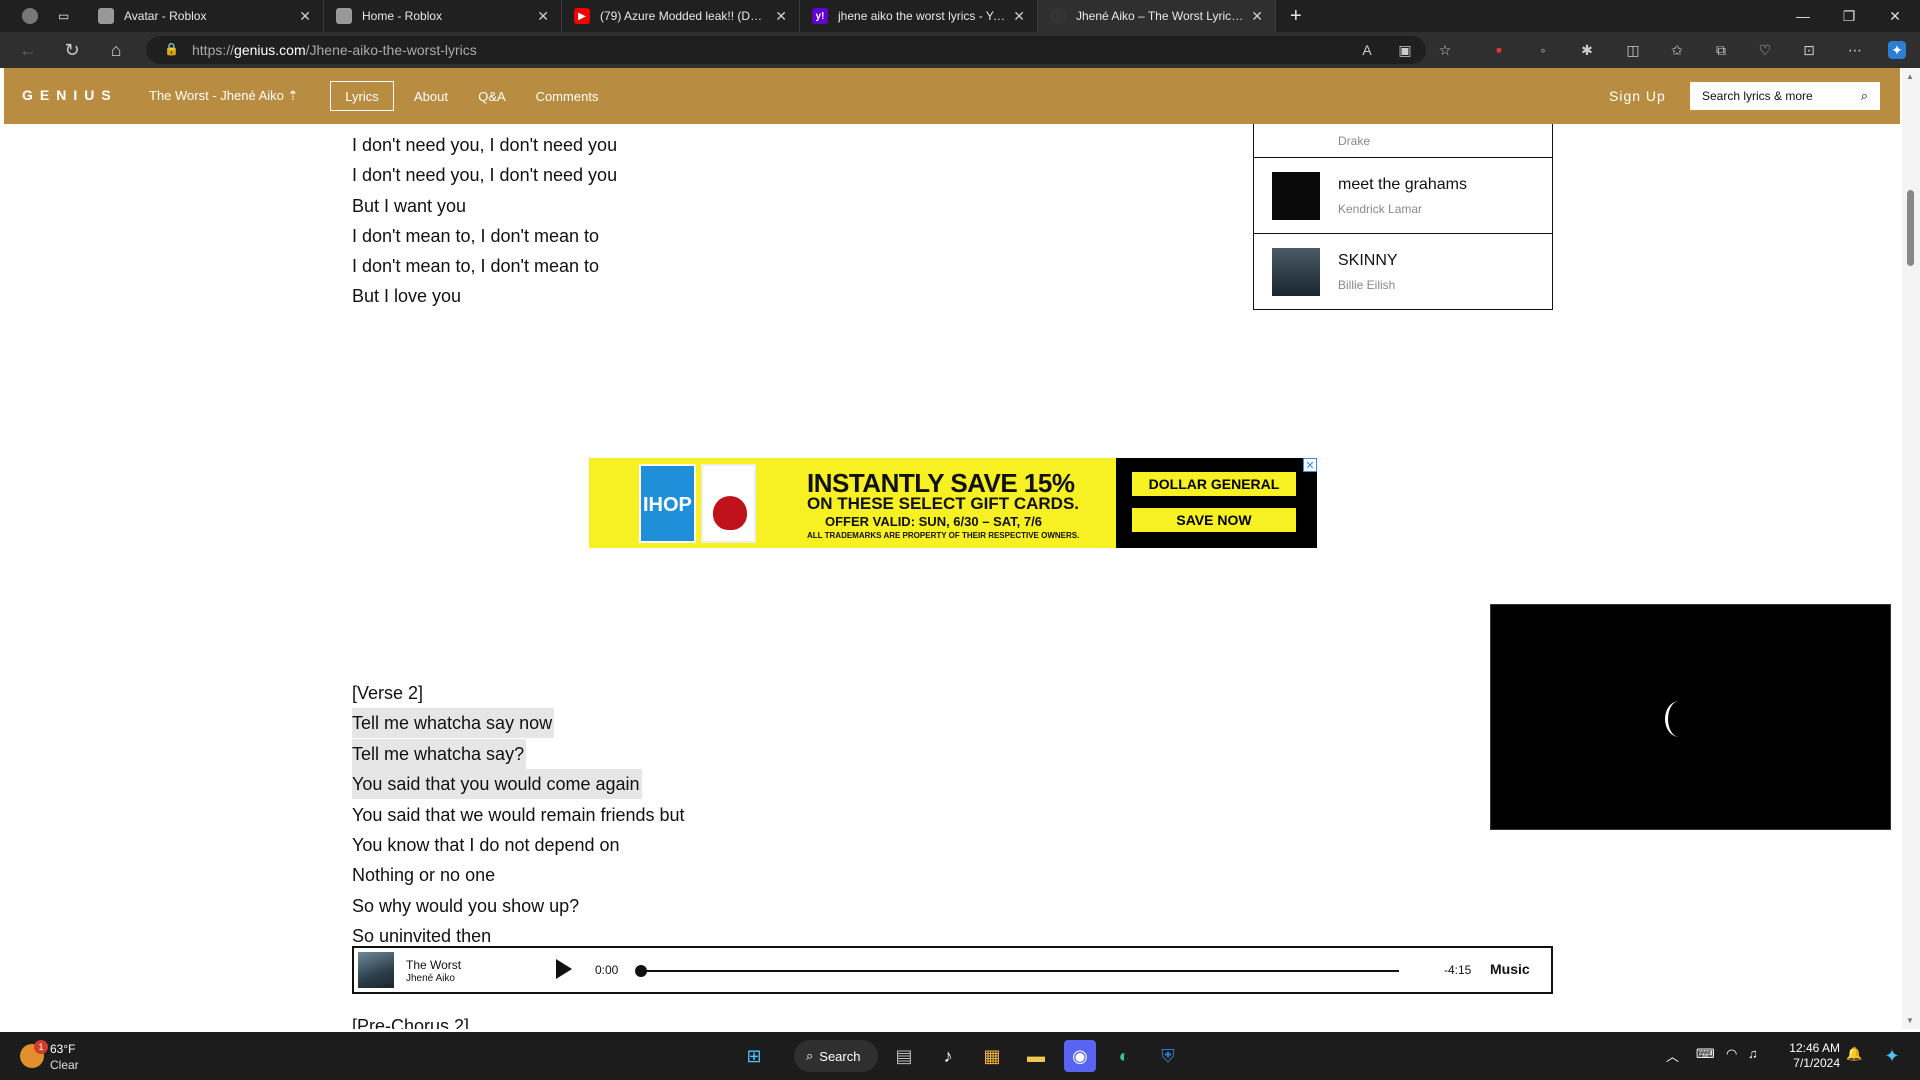  What do you see at coordinates (1216, 503) in the screenshot?
I see `ad-brand-panel: DOLLAR GENERAL SAVE NOW` at bounding box center [1216, 503].